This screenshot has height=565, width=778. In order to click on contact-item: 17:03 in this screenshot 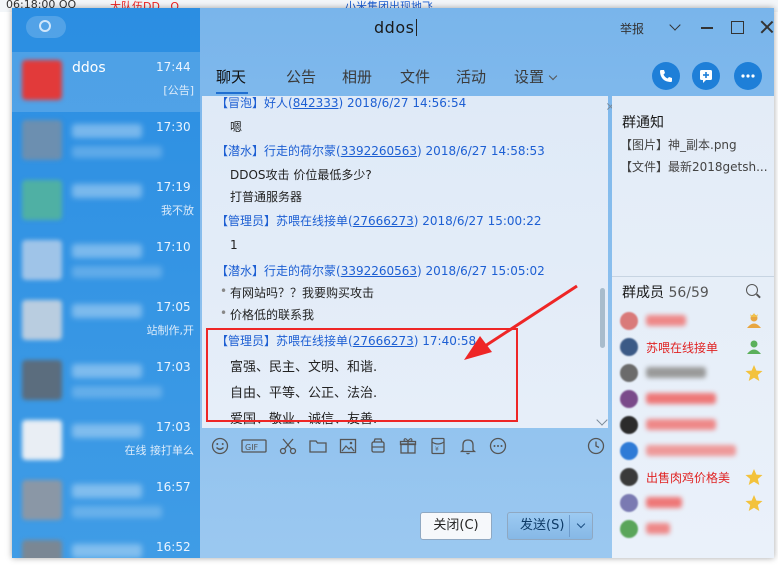, I will do `click(106, 382)`.